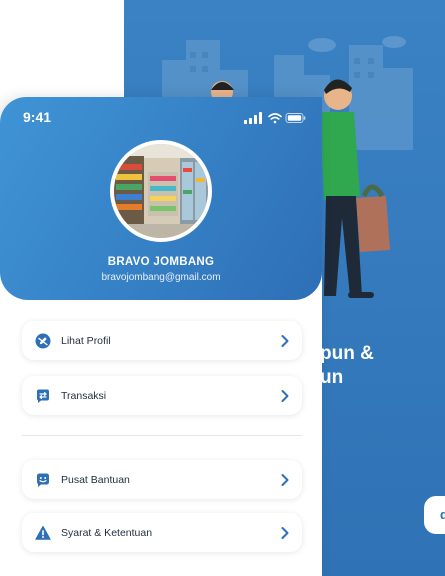 This screenshot has height=576, width=445. I want to click on store-photo, so click(161, 191).